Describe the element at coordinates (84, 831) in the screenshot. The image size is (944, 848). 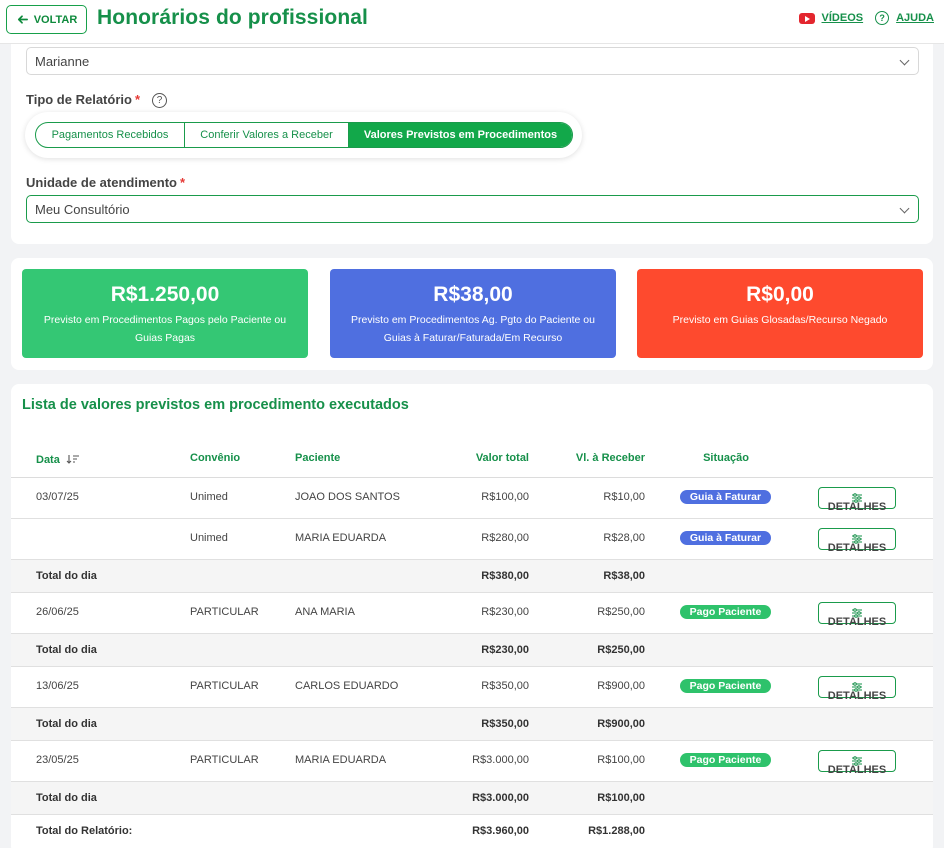
I see `total-label: Total do Relatório:` at that location.